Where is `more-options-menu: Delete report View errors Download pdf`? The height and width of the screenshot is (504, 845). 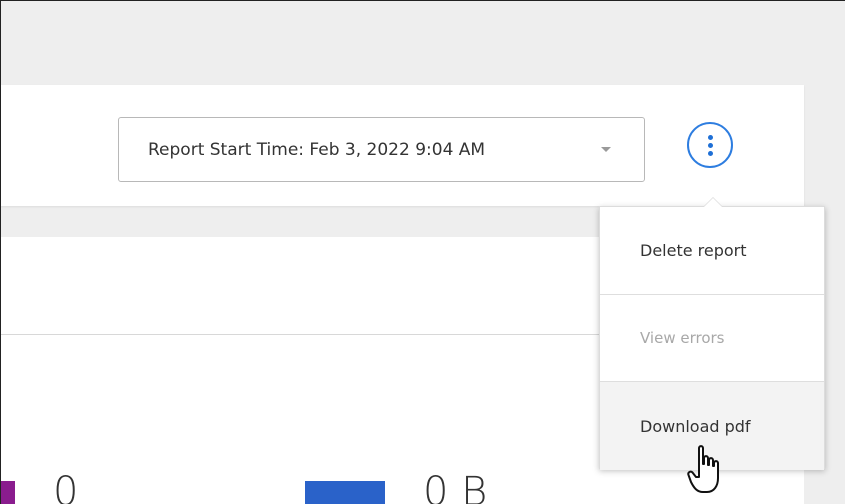 more-options-menu: Delete report View errors Download pdf is located at coordinates (712, 338).